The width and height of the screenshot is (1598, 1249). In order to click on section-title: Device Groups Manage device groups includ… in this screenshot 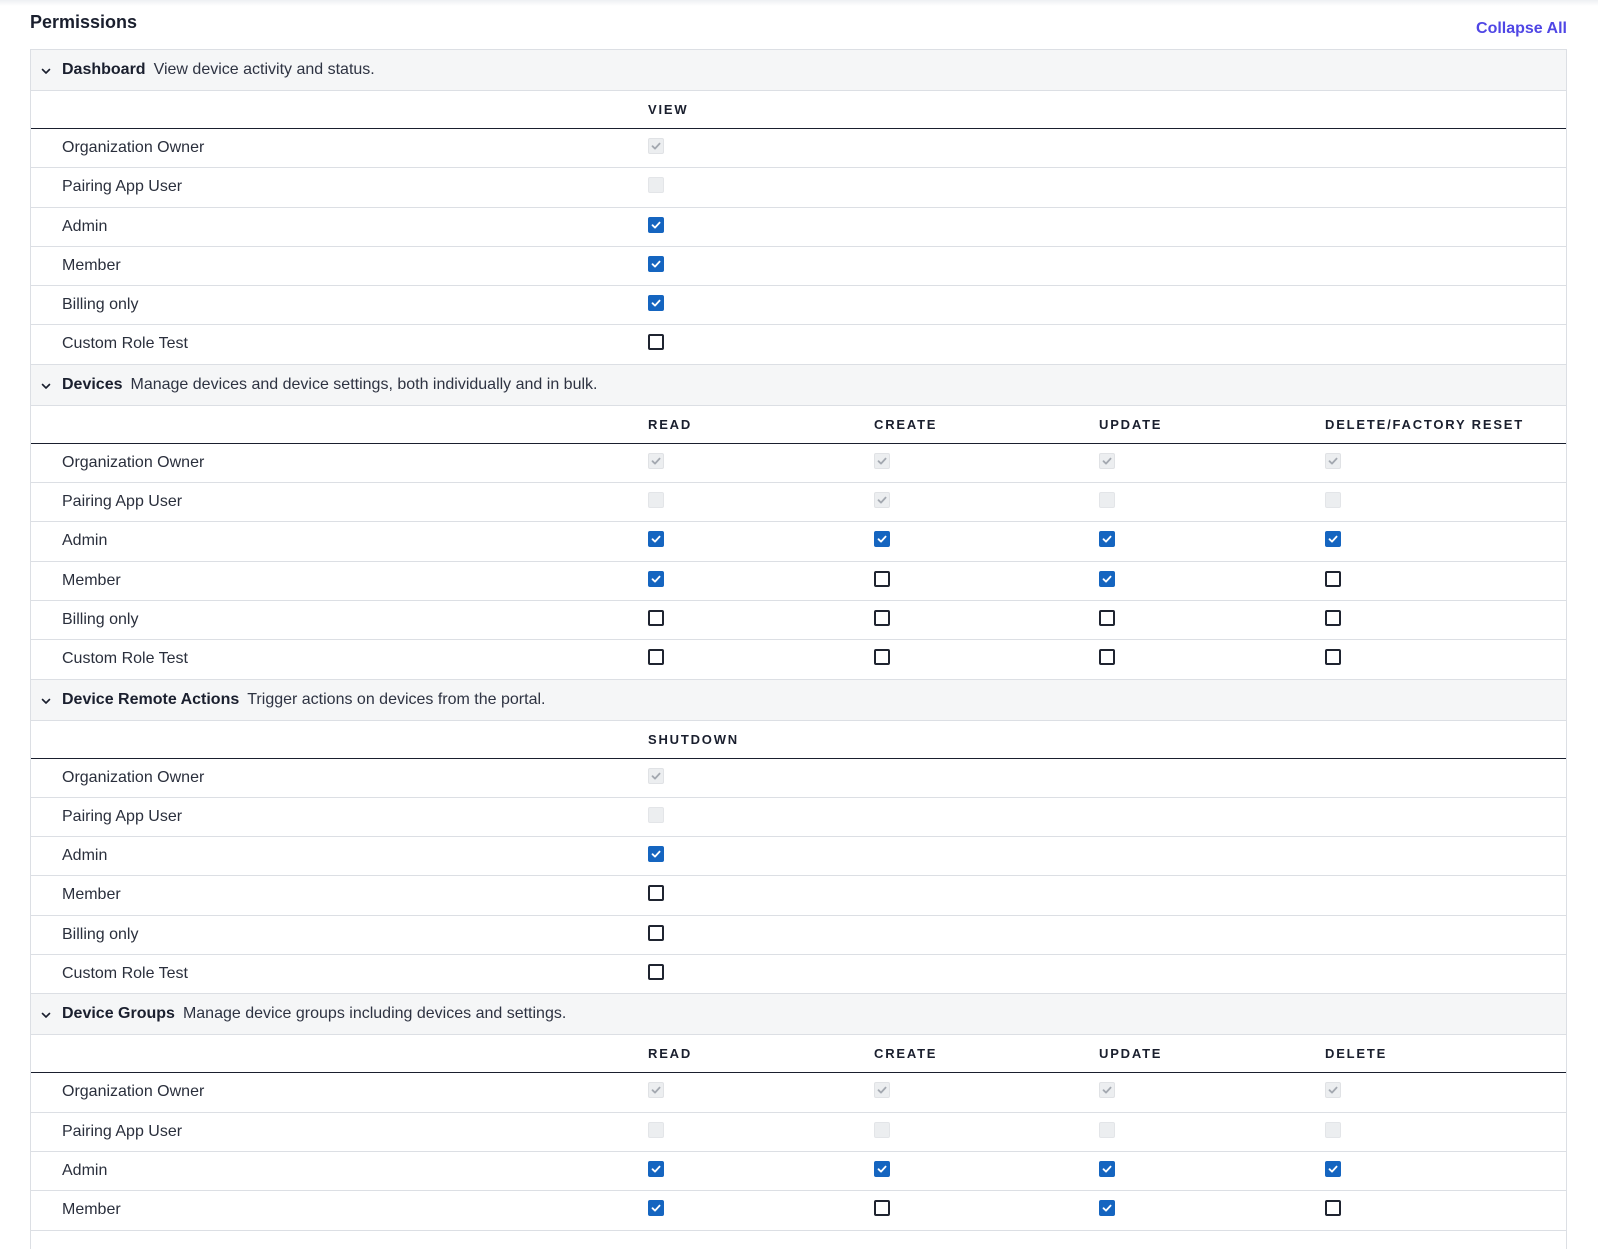, I will do `click(314, 1014)`.